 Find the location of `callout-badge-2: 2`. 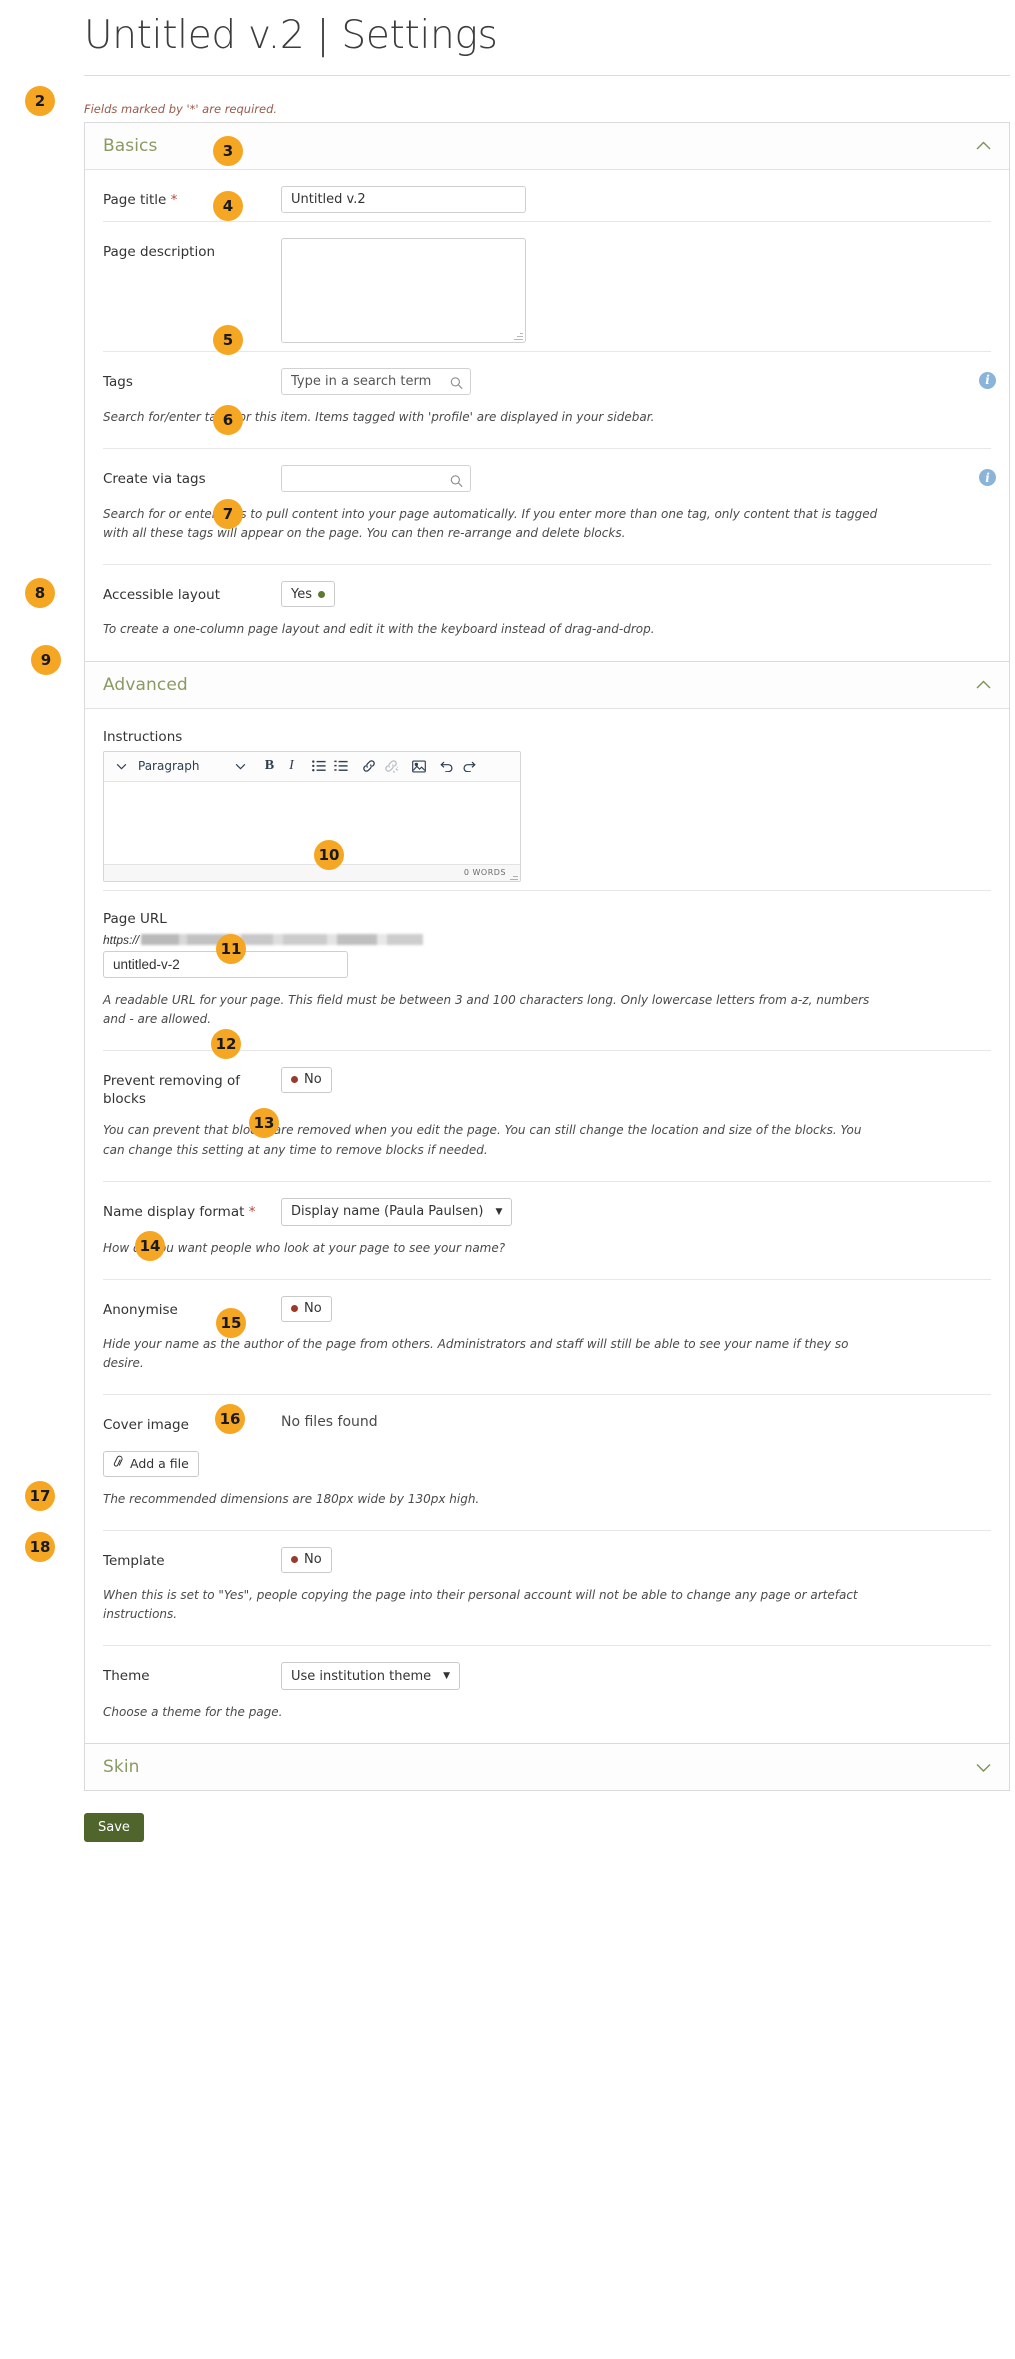

callout-badge-2: 2 is located at coordinates (40, 101).